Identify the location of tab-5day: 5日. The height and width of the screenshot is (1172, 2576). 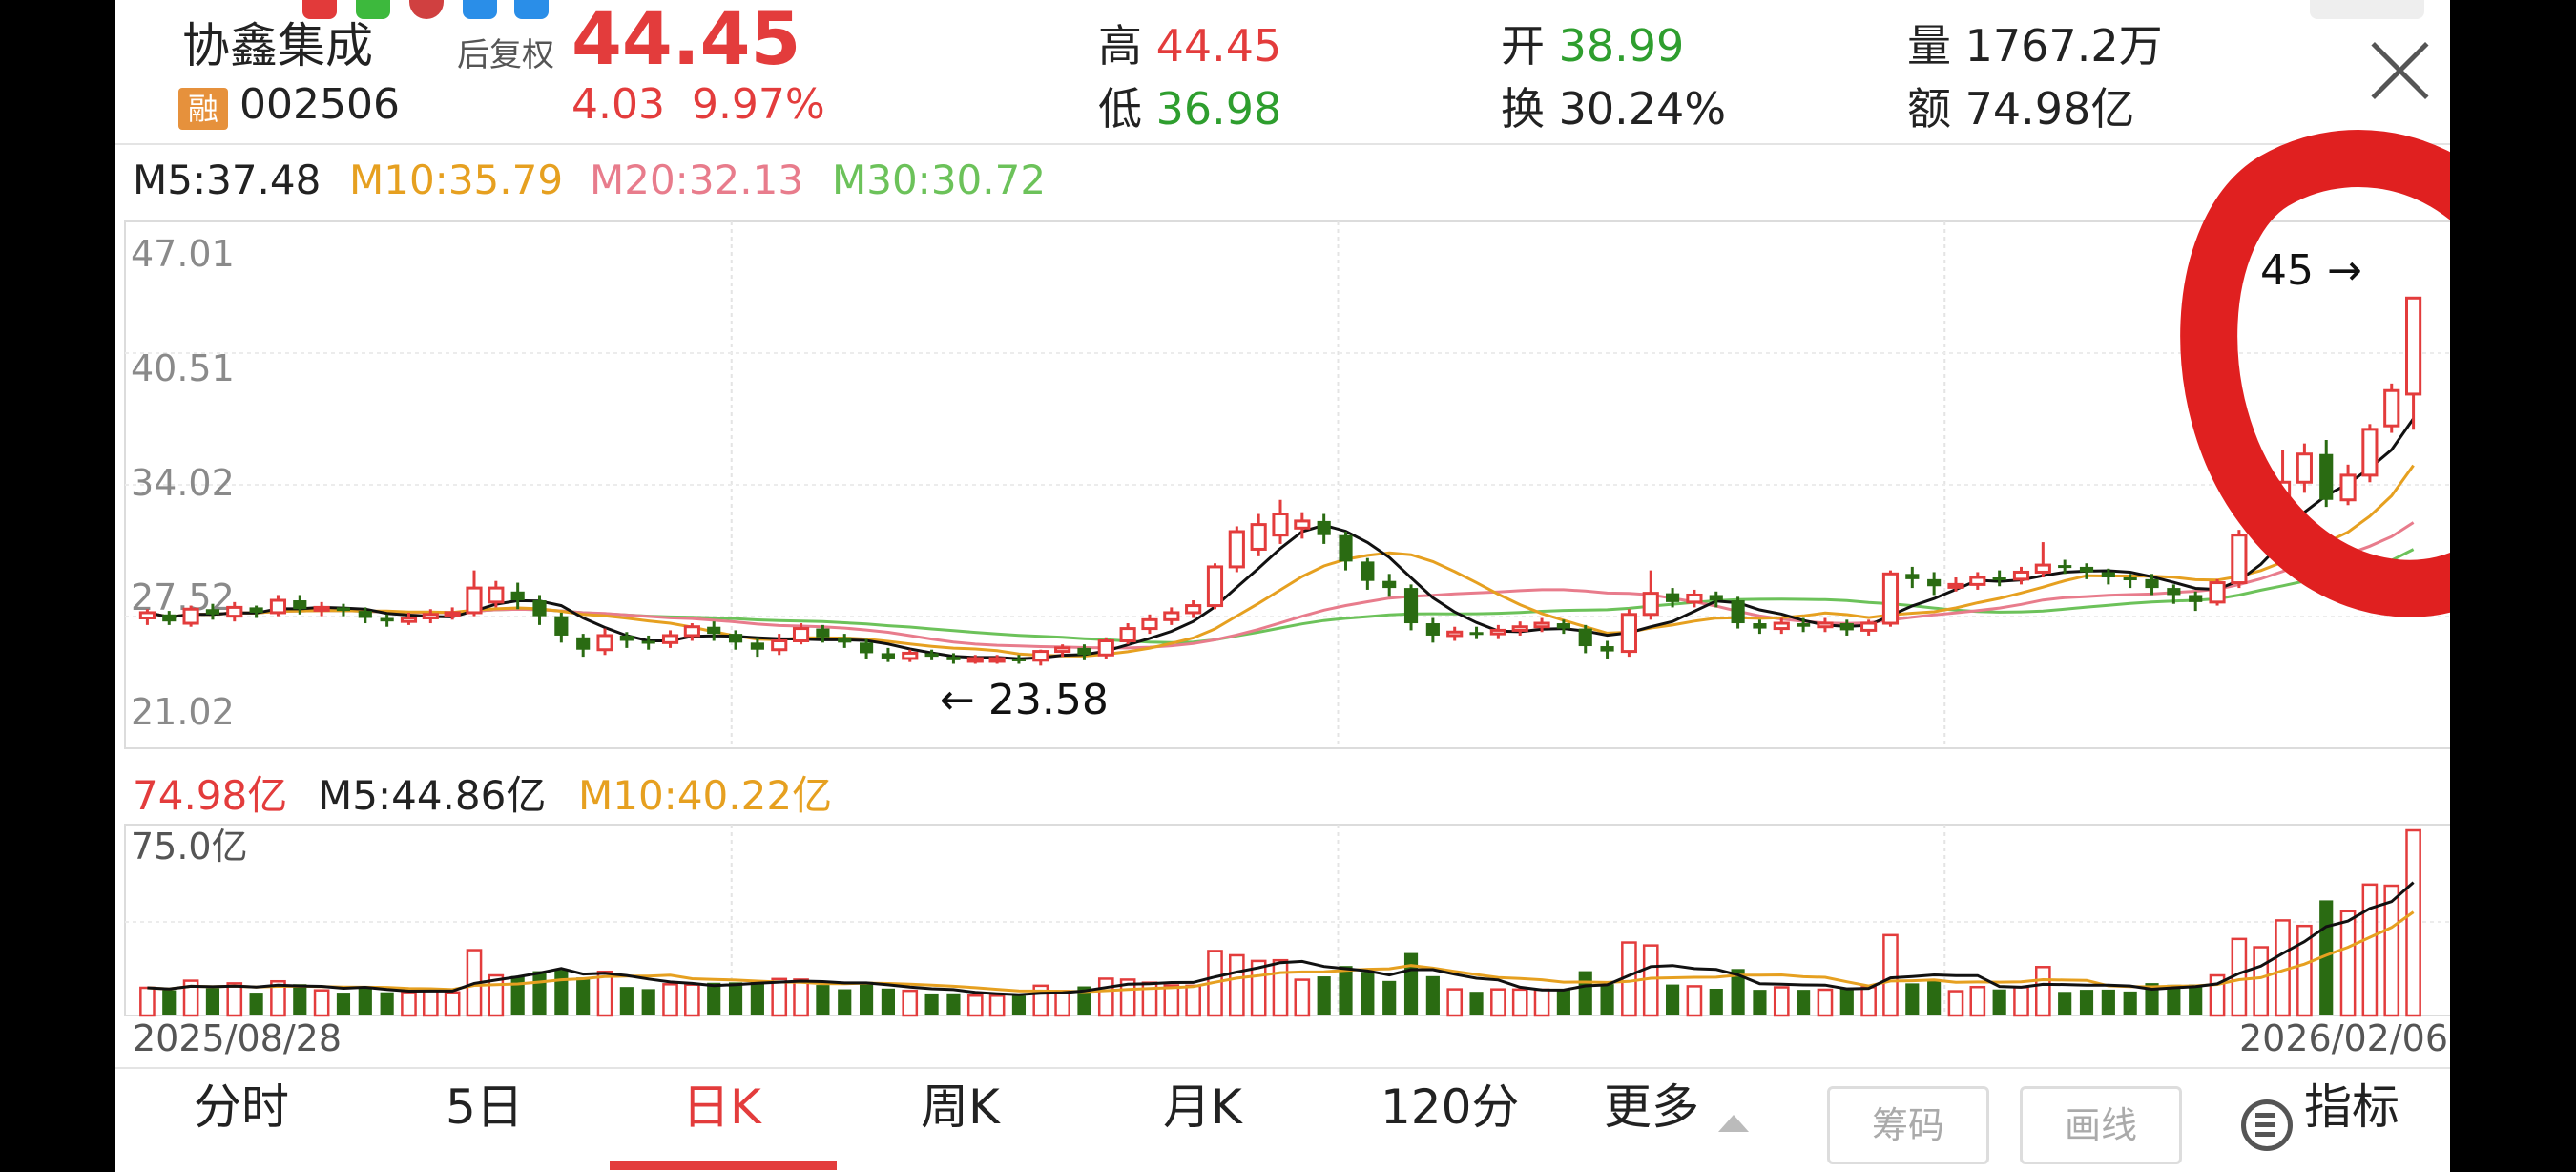
(485, 1103).